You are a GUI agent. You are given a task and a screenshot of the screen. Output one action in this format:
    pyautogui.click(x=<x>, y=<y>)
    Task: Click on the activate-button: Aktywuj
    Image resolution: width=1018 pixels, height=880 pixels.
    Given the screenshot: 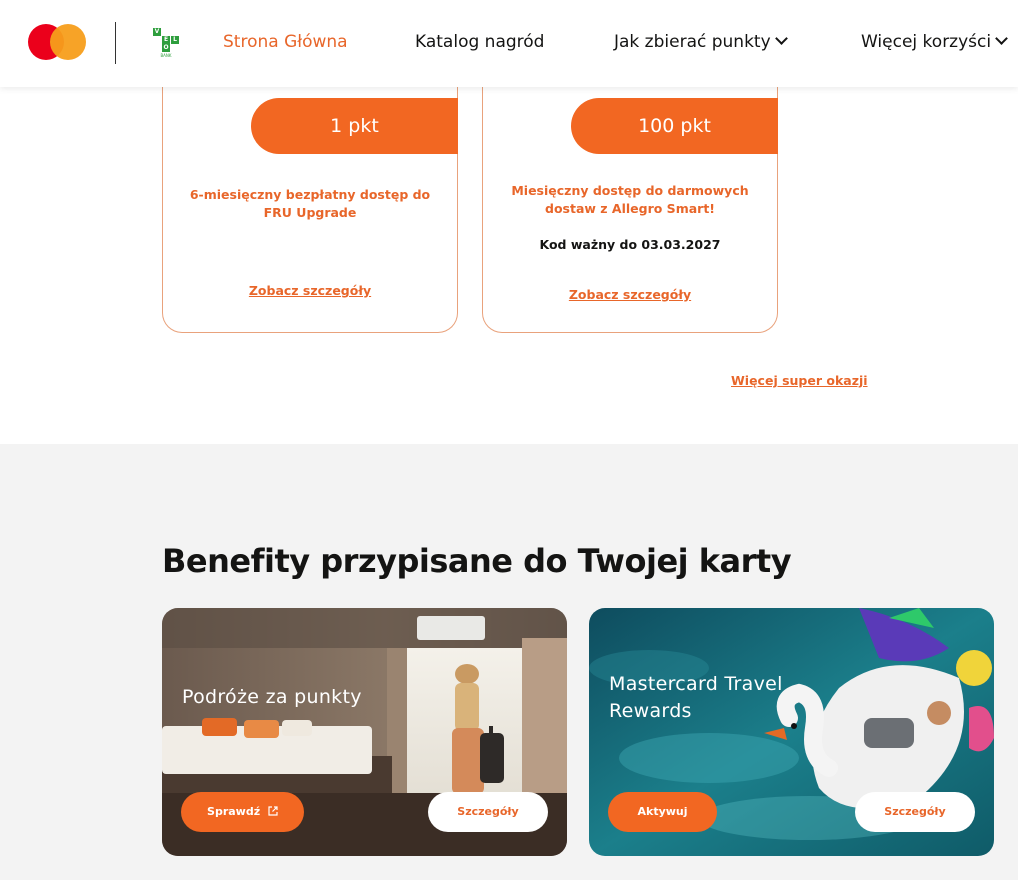 What is the action you would take?
    pyautogui.click(x=662, y=812)
    